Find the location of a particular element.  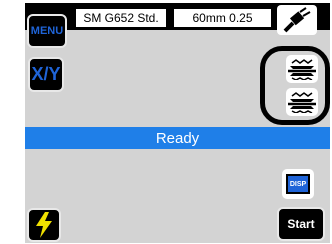

status-text: Ready is located at coordinates (177, 138).